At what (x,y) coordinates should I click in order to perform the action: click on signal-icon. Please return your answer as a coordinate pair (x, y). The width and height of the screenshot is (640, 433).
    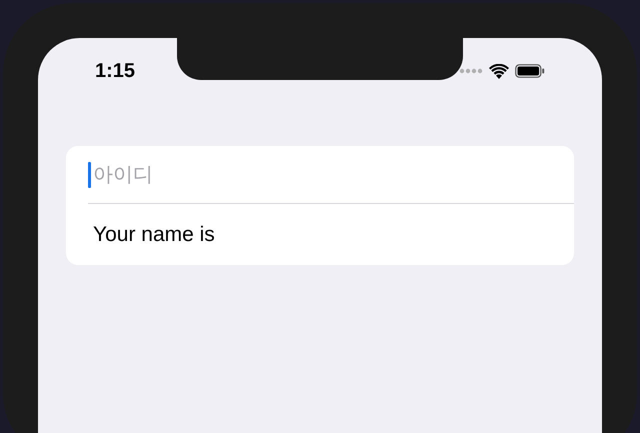
    Looking at the image, I should click on (471, 71).